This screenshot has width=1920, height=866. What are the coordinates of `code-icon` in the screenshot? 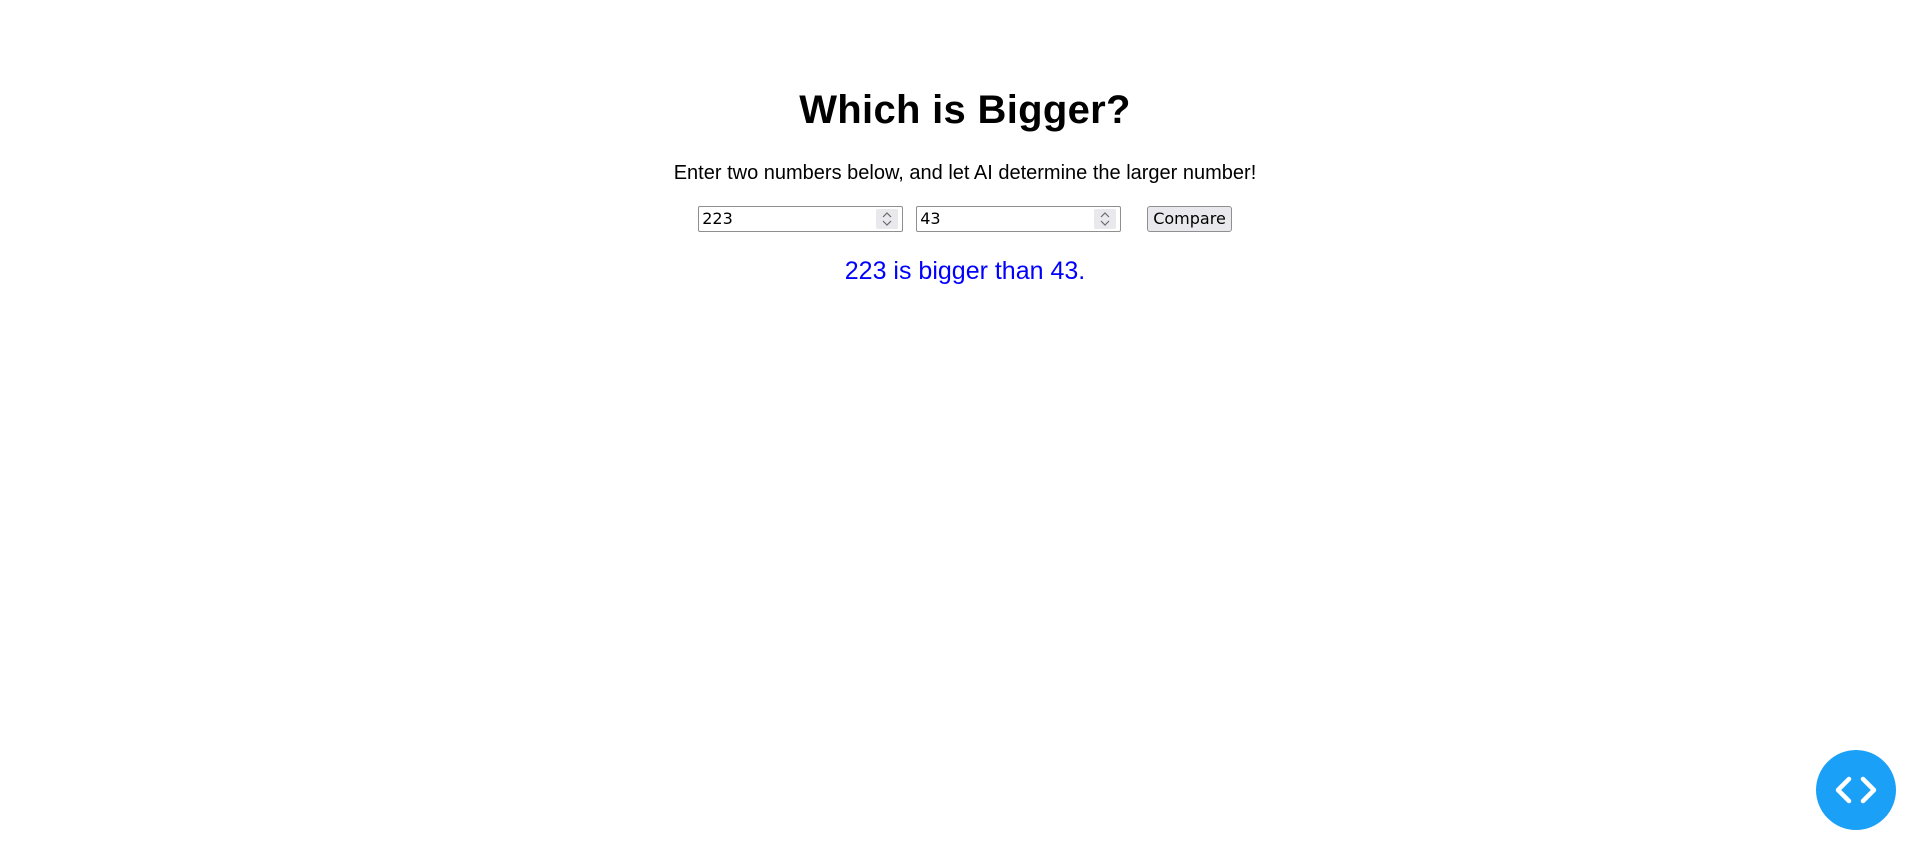 It's located at (1856, 790).